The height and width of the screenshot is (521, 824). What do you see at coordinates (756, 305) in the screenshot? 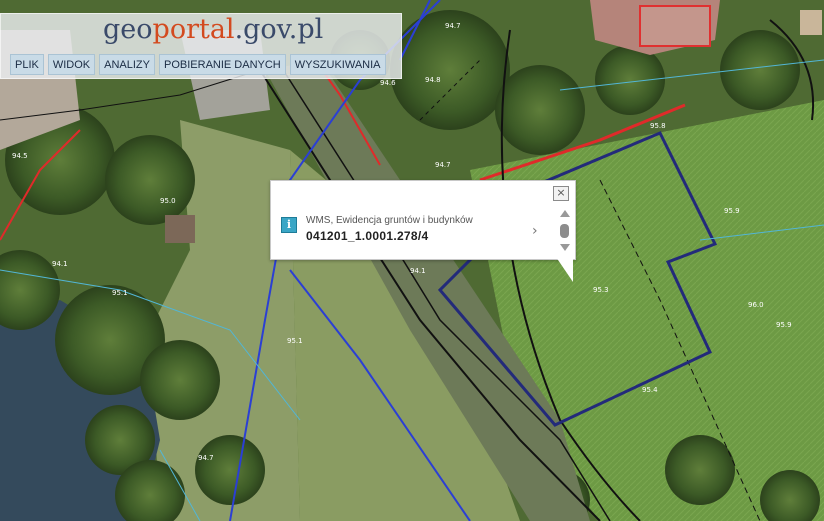
I see `elevation-label: 96.0` at bounding box center [756, 305].